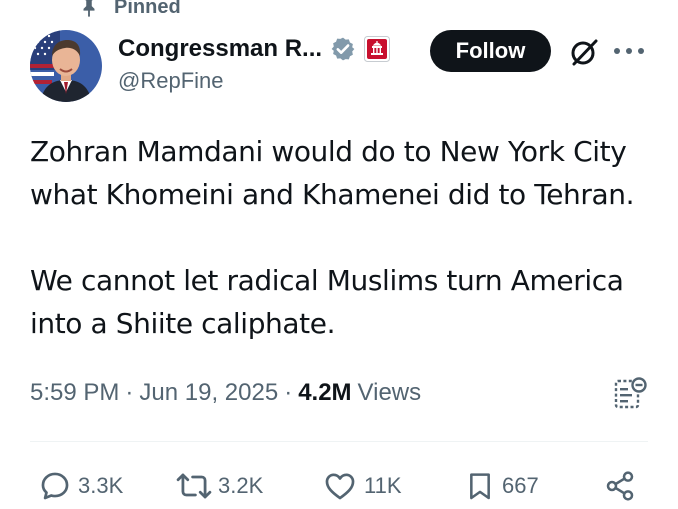  I want to click on follow-button: Follow, so click(490, 51).